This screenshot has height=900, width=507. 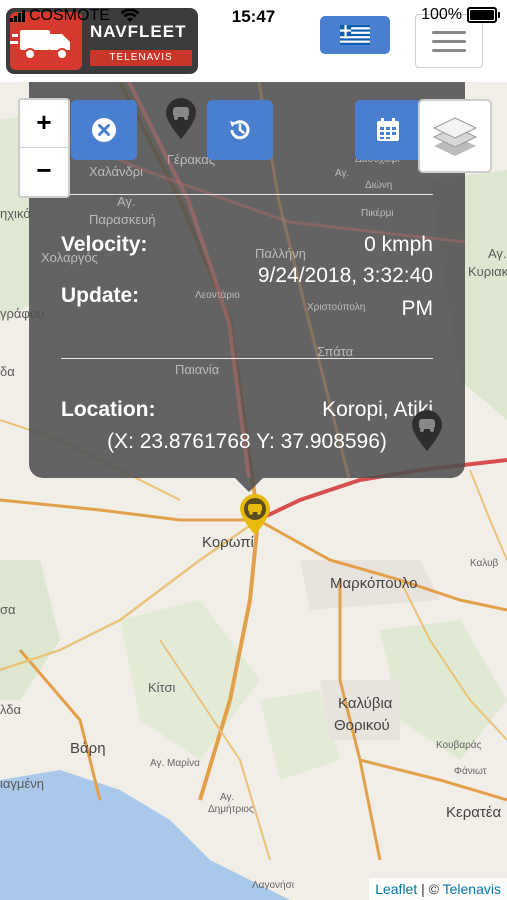 I want to click on battery-icon, so click(x=483, y=15).